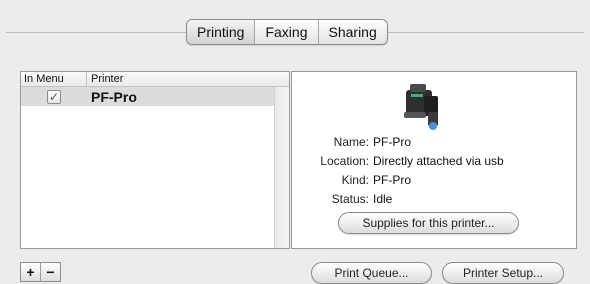 This screenshot has width=590, height=284. What do you see at coordinates (438, 161) in the screenshot?
I see `location-value: Directly attached via usb` at bounding box center [438, 161].